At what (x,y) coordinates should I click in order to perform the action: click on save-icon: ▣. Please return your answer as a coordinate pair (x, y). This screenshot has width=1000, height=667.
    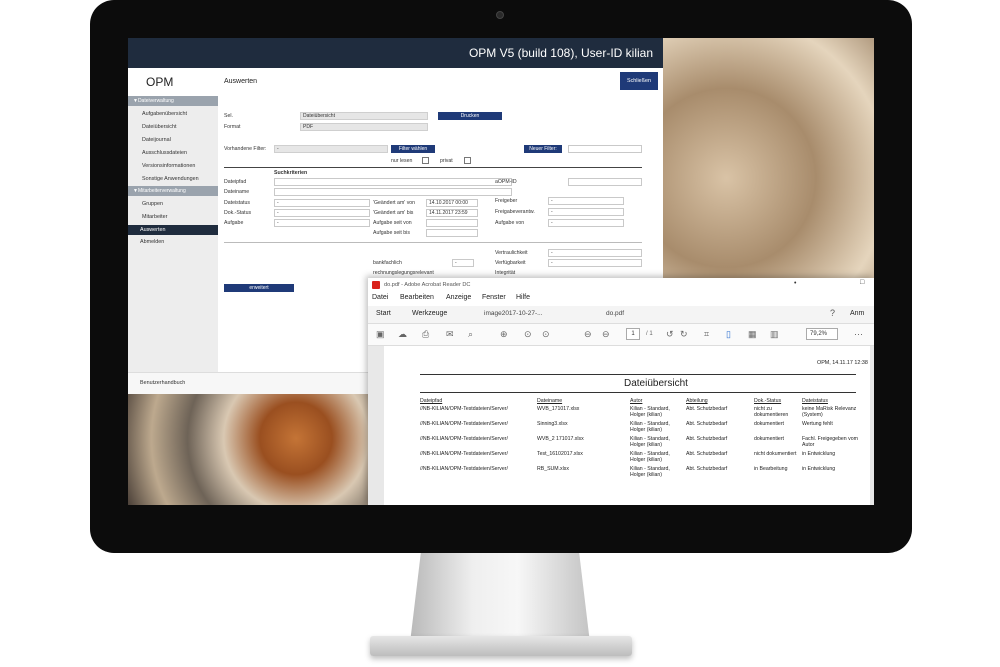
    Looking at the image, I should click on (380, 334).